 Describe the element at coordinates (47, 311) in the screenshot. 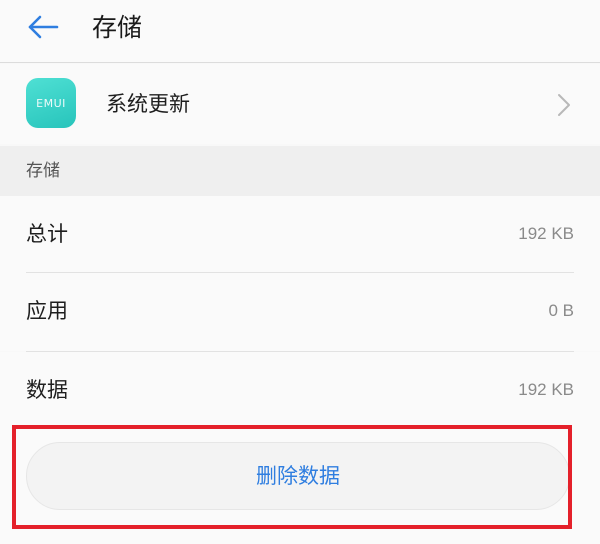

I see `row-label: 应用` at that location.